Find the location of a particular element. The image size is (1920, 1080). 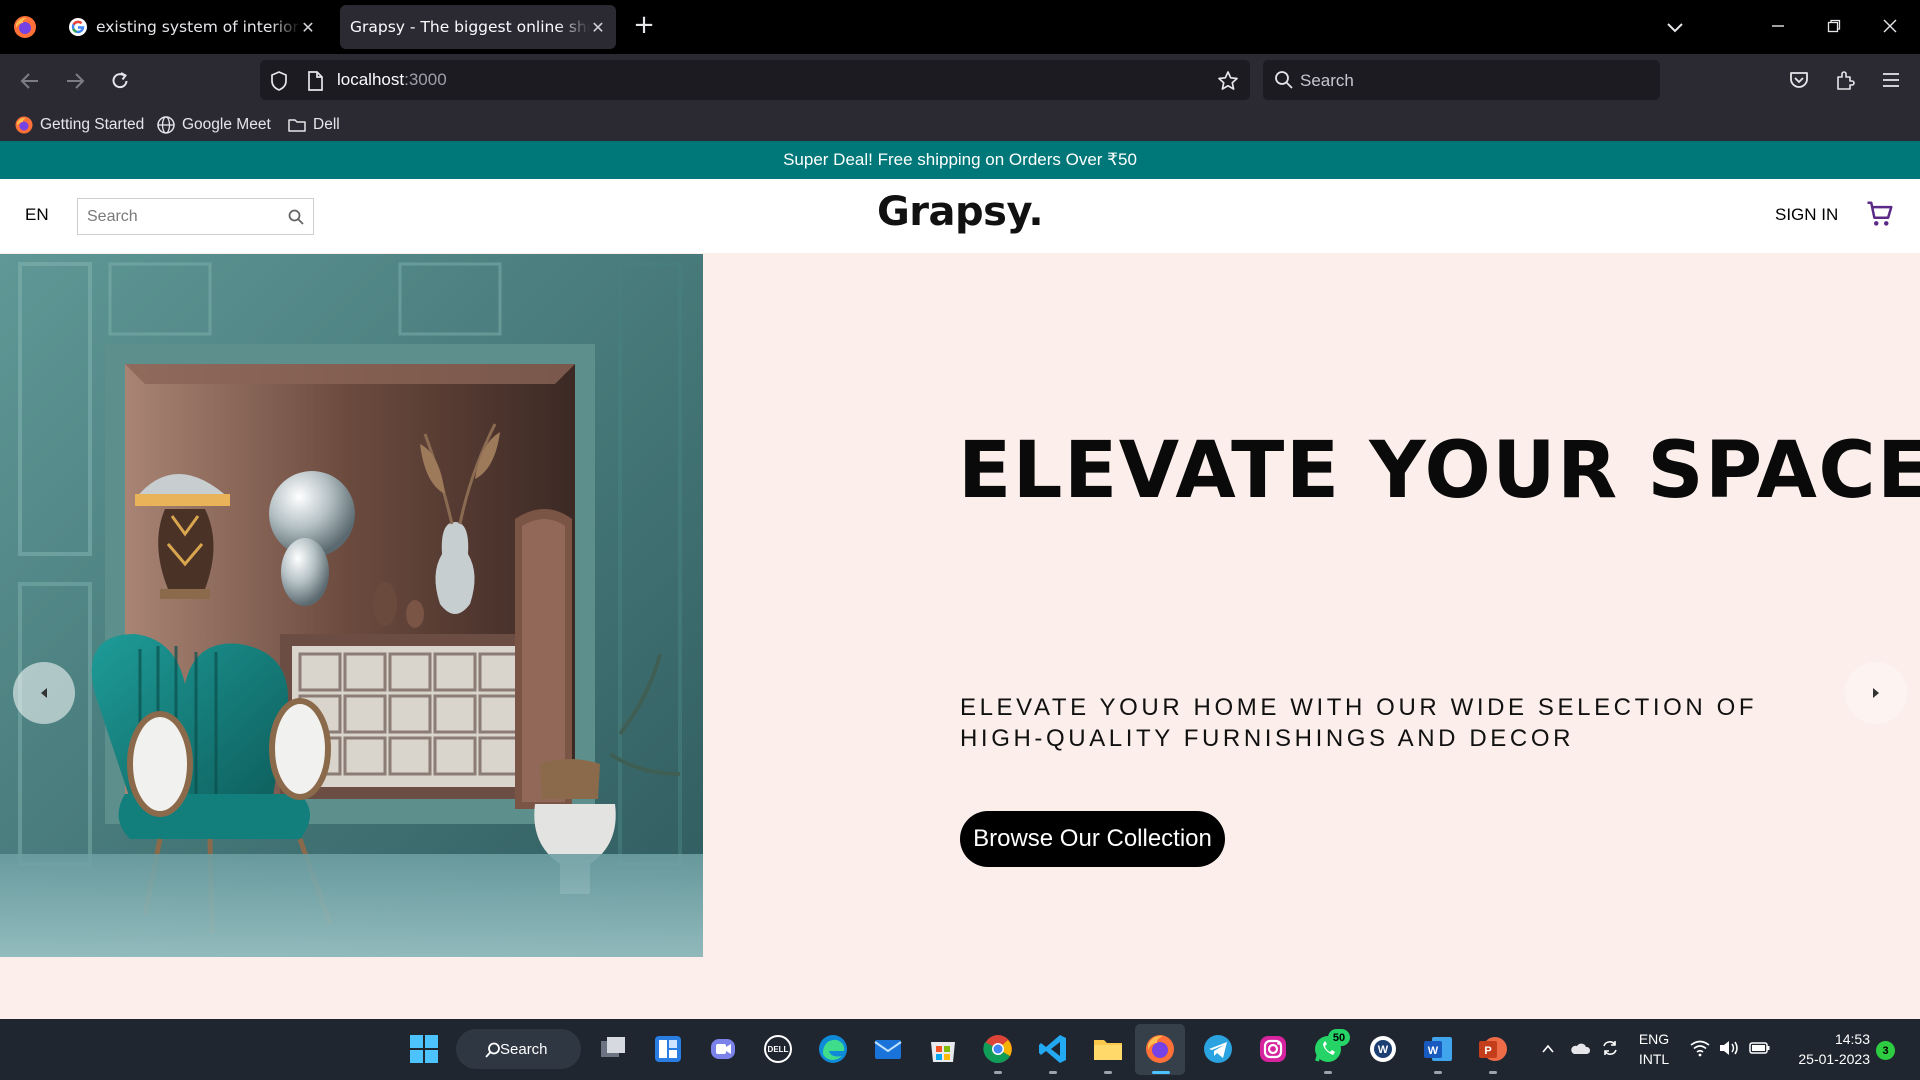

cart-icon is located at coordinates (1880, 214).